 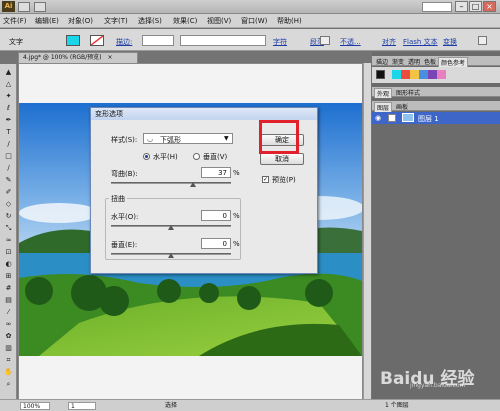 I want to click on maximize-button: □, so click(x=475, y=6).